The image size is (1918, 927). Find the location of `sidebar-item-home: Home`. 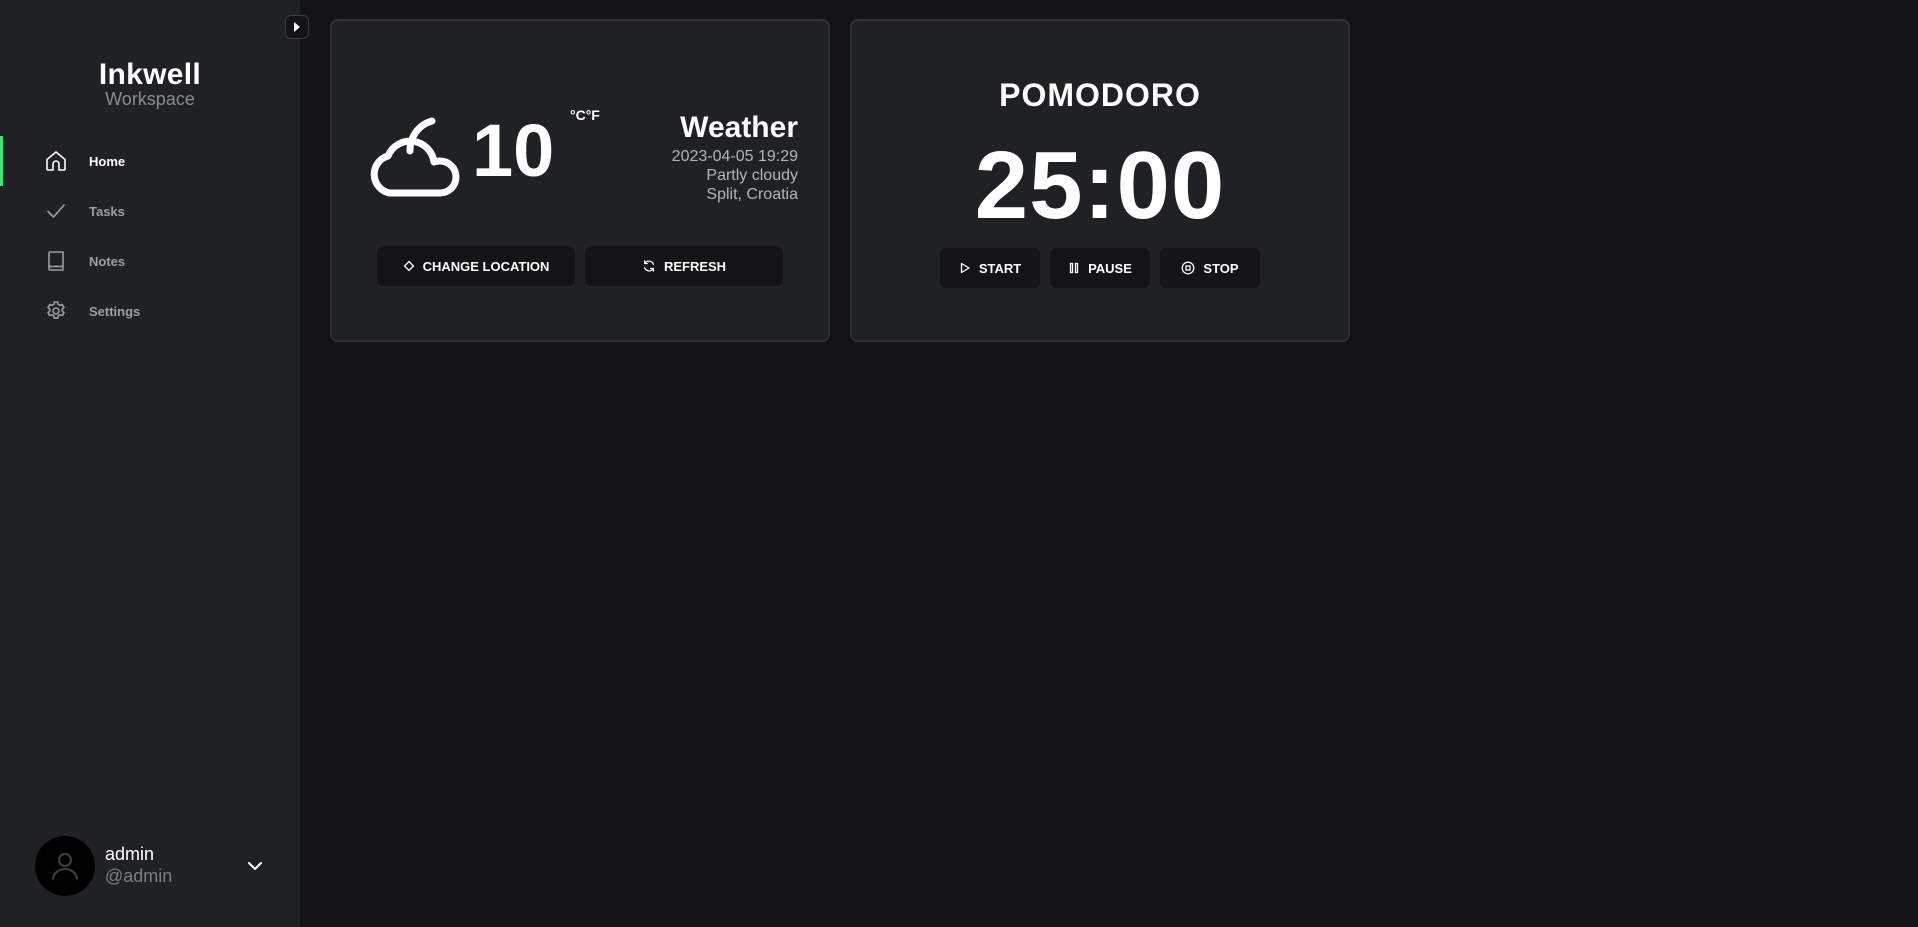

sidebar-item-home: Home is located at coordinates (150, 161).